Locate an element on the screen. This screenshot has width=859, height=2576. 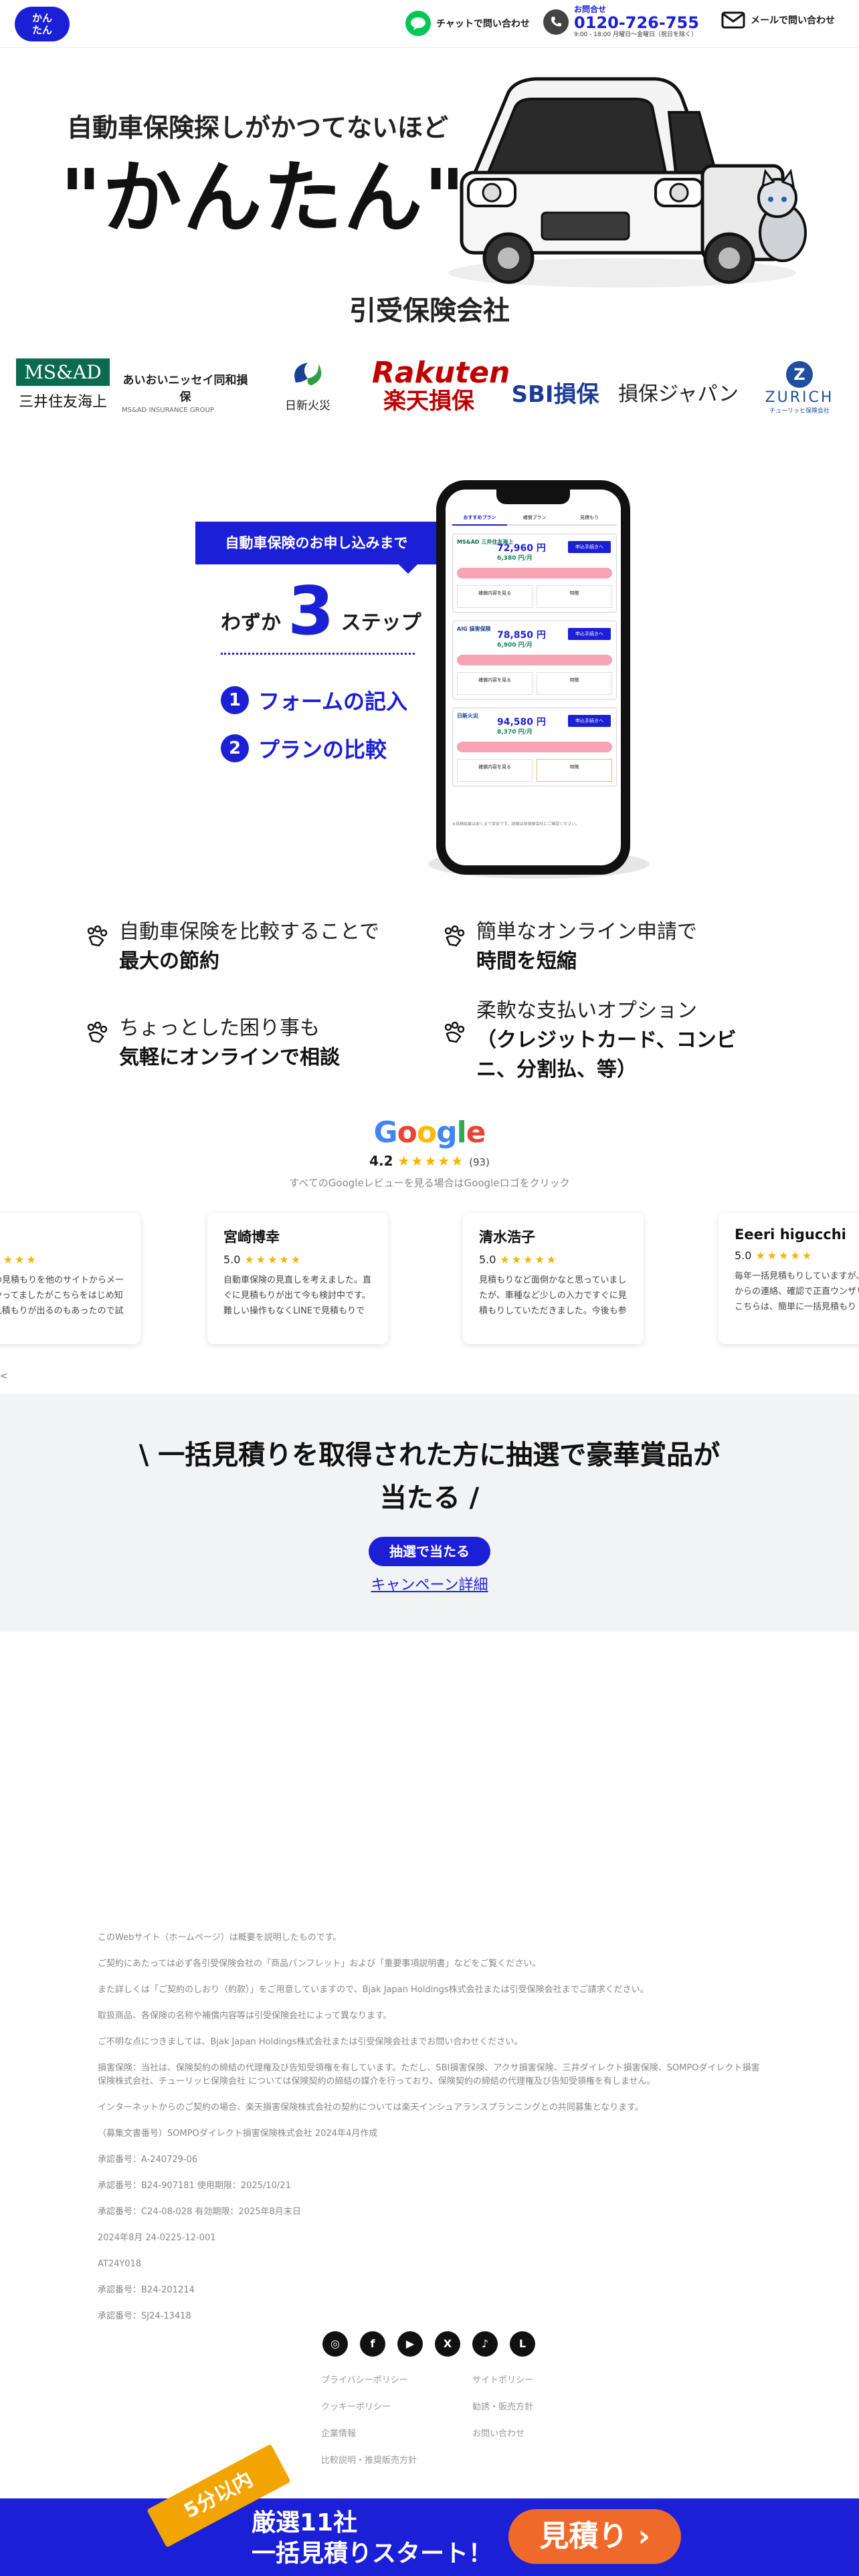
quote-detail-button: 補償内容を見る is located at coordinates (495, 771).